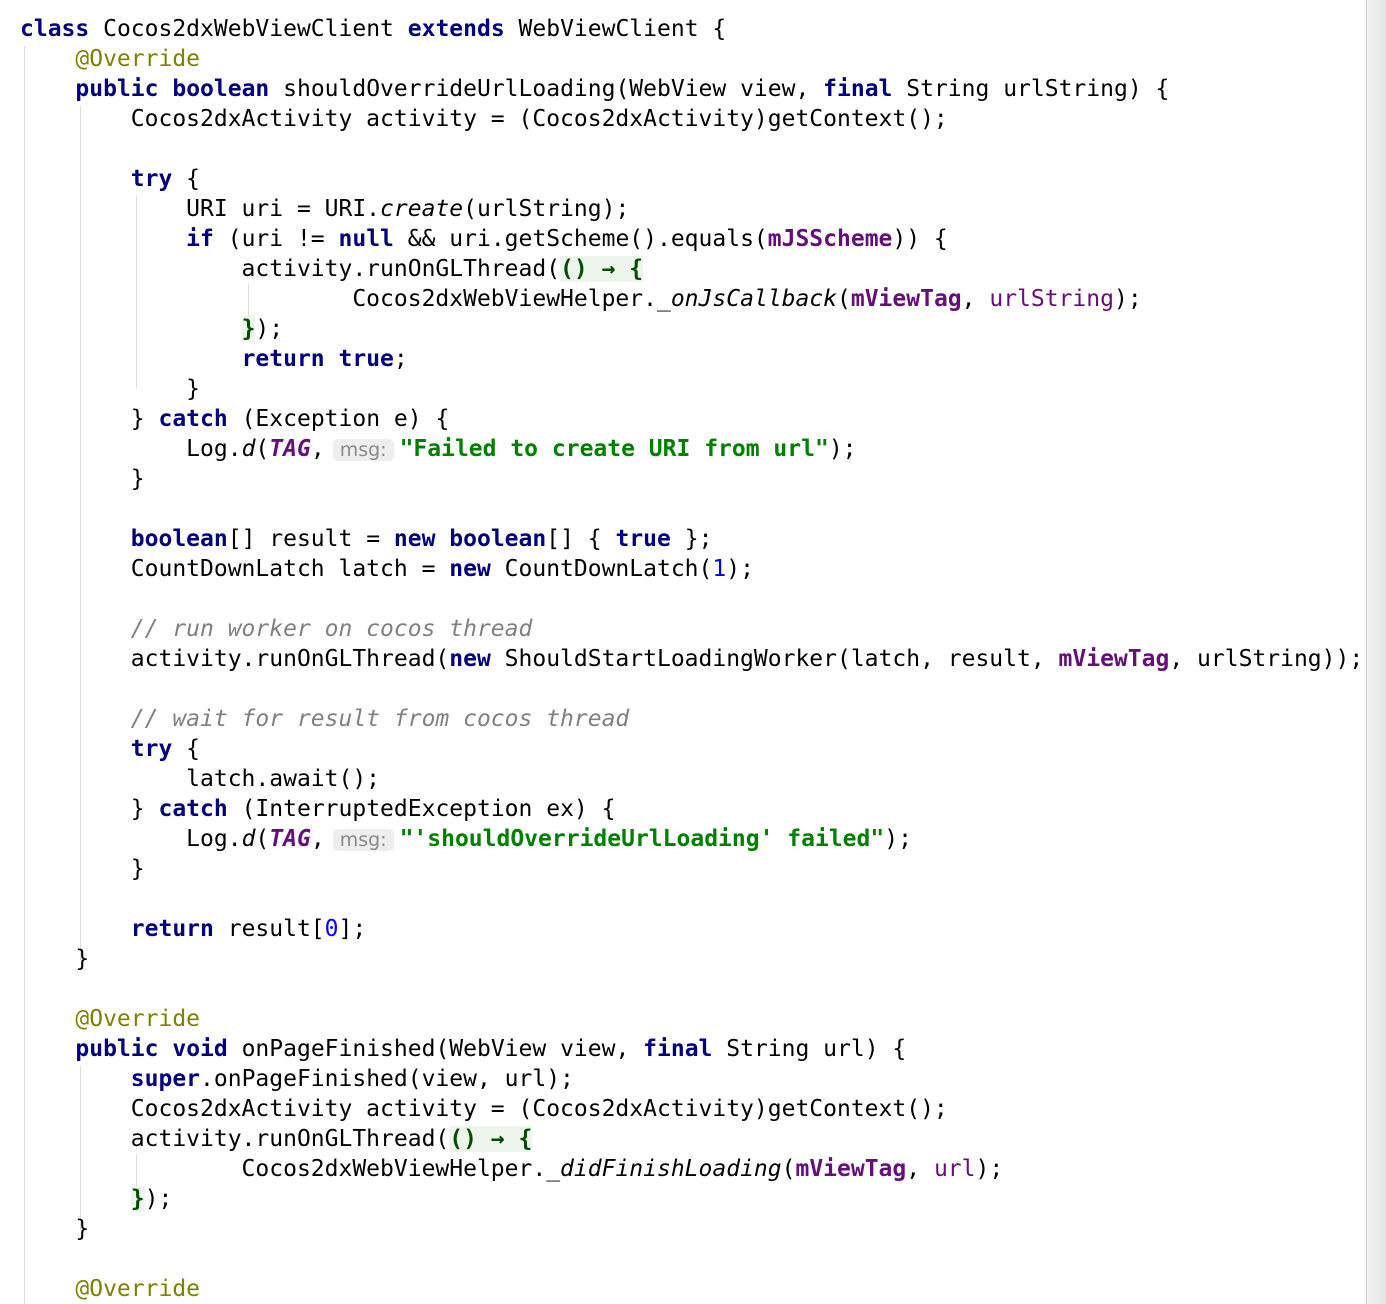 The height and width of the screenshot is (1304, 1386). What do you see at coordinates (186, 179) in the screenshot?
I see `code-token: {` at bounding box center [186, 179].